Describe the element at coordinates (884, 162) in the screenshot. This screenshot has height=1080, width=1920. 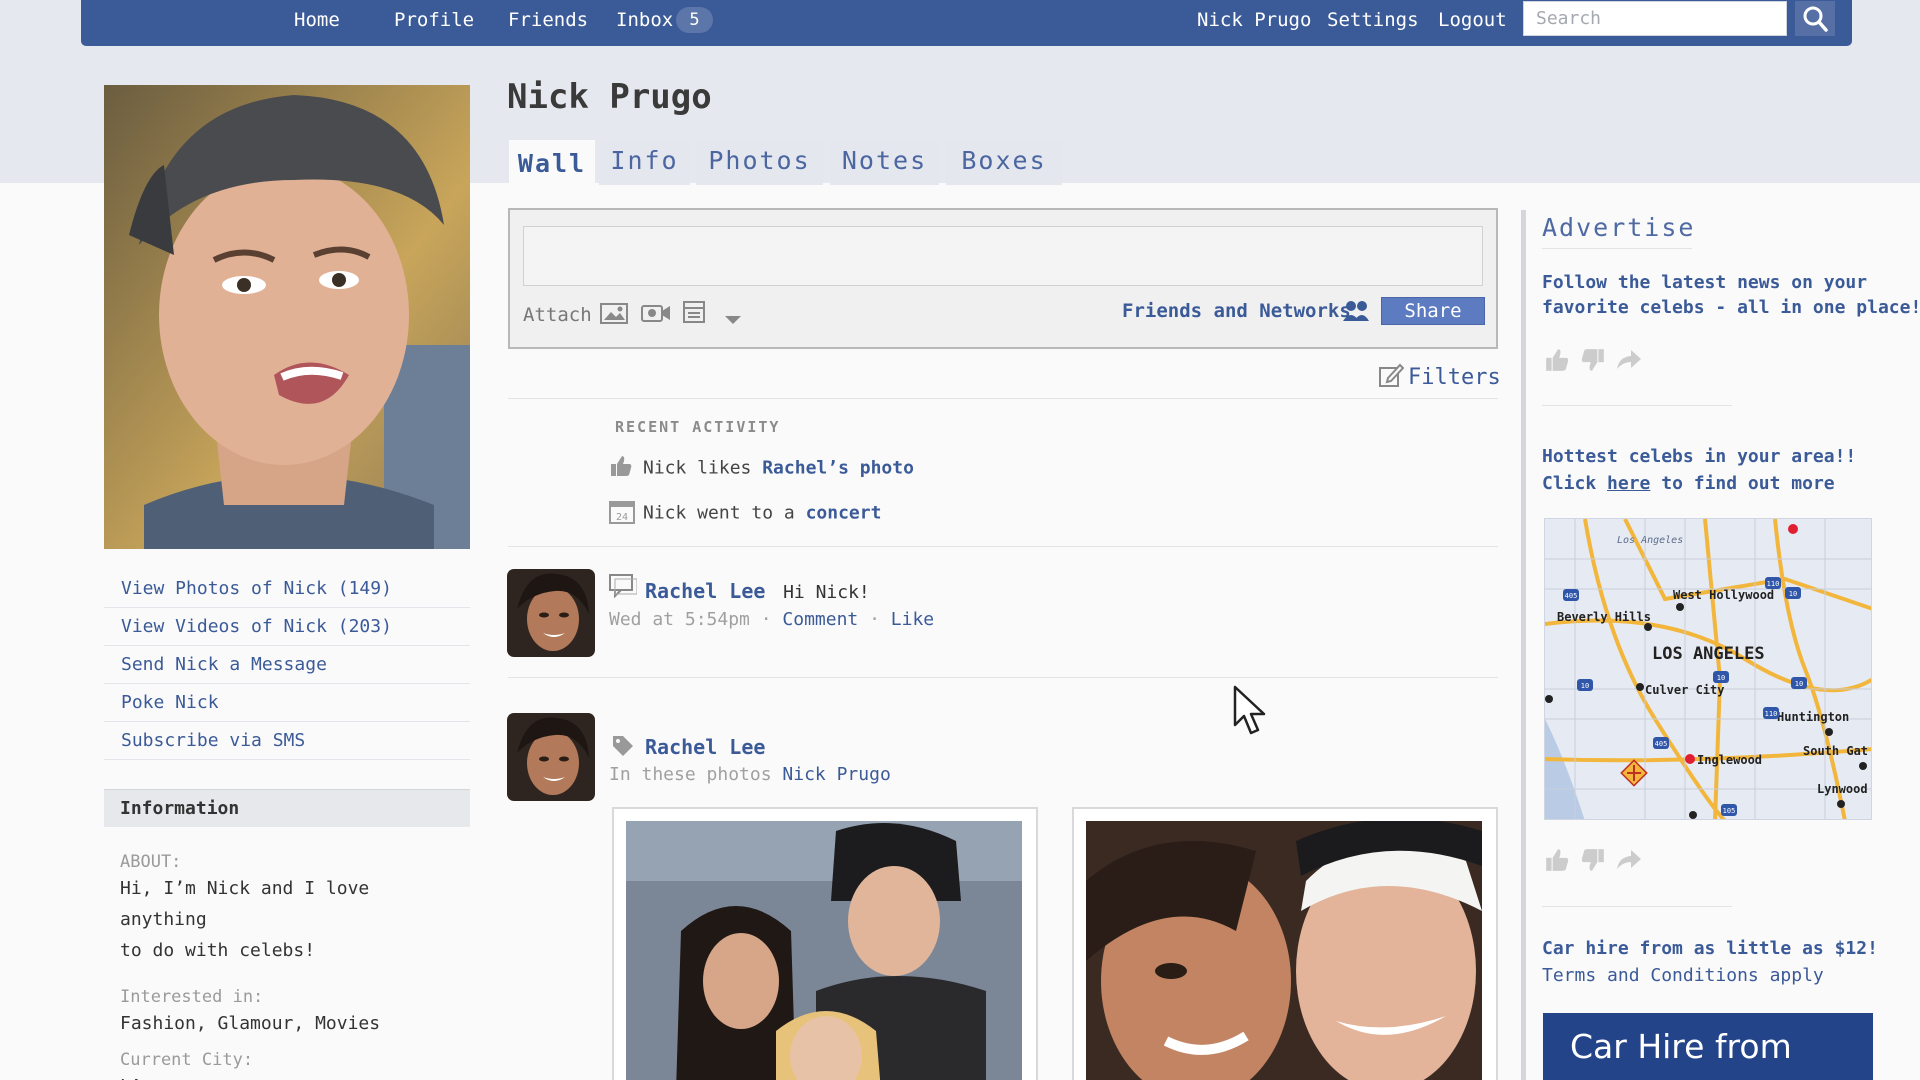
I see `tab-notes: Notes` at that location.